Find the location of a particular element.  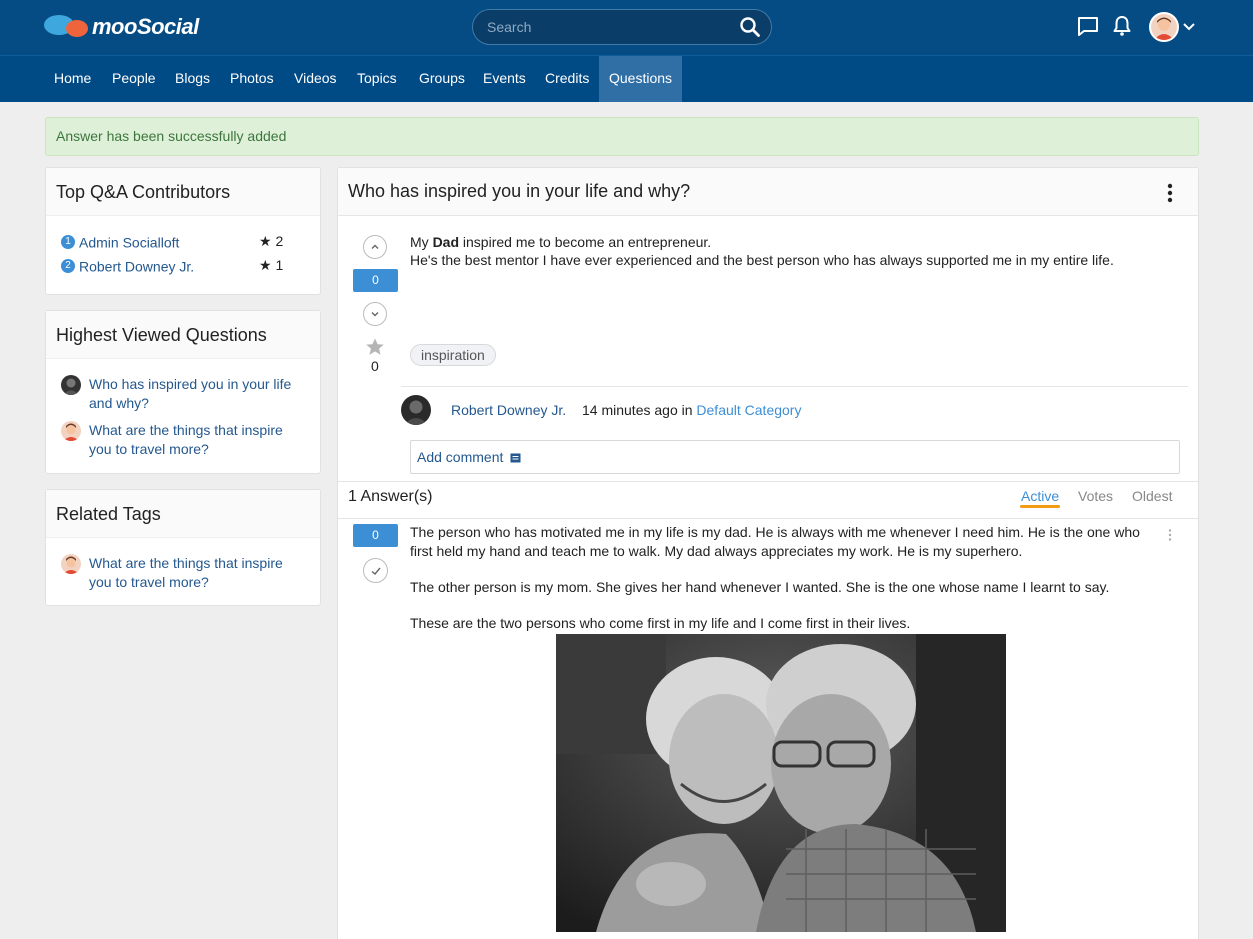

nav-blogs: Blogs is located at coordinates (192, 79).